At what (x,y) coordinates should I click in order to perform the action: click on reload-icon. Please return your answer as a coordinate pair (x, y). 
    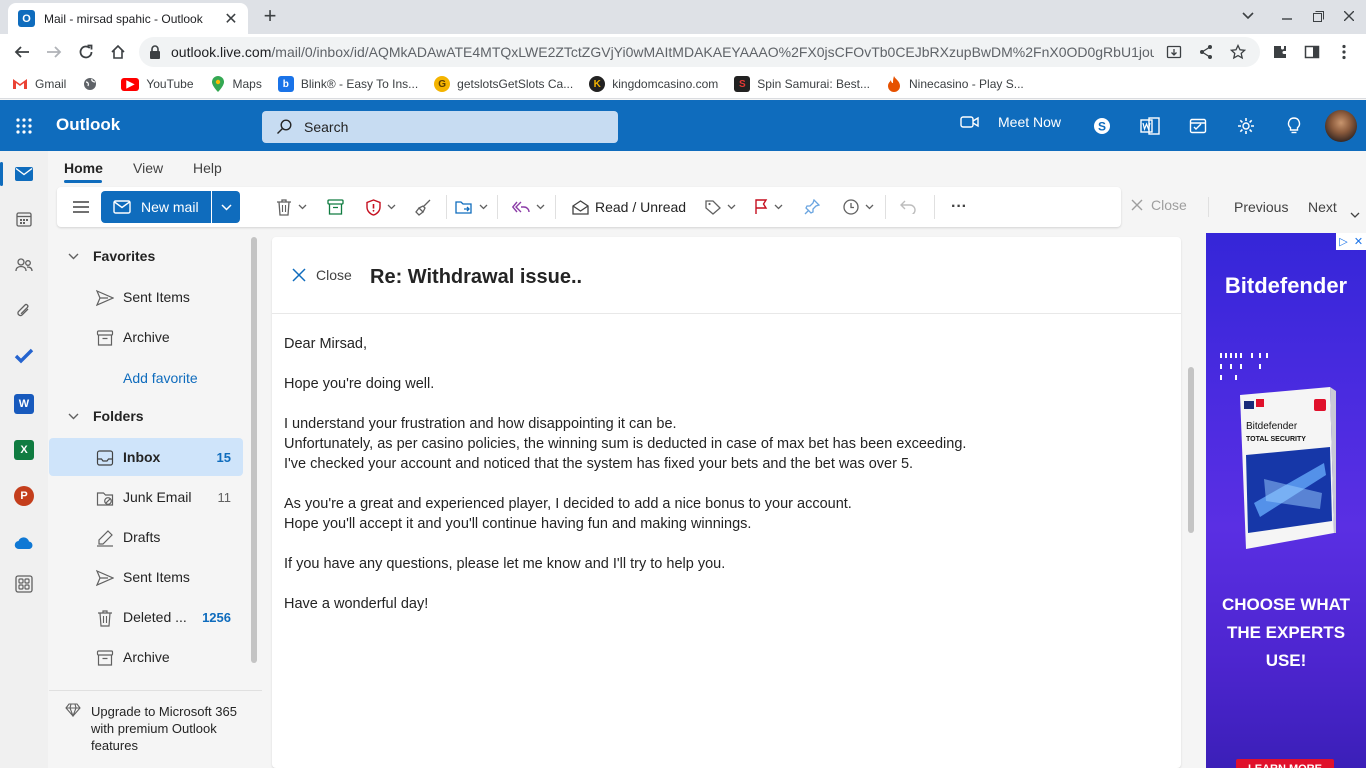
    Looking at the image, I should click on (86, 52).